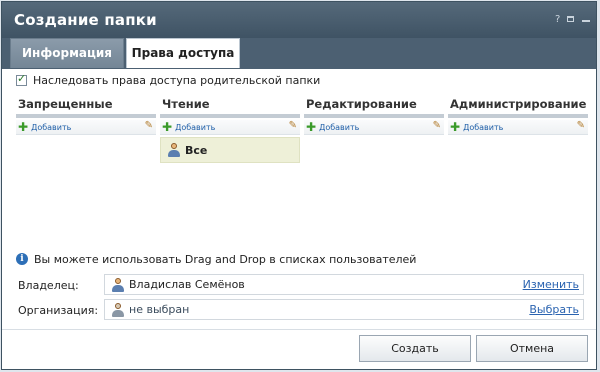 This screenshot has height=372, width=600. What do you see at coordinates (299, 20) in the screenshot?
I see `dialog-titlebar: Создание папки ?` at bounding box center [299, 20].